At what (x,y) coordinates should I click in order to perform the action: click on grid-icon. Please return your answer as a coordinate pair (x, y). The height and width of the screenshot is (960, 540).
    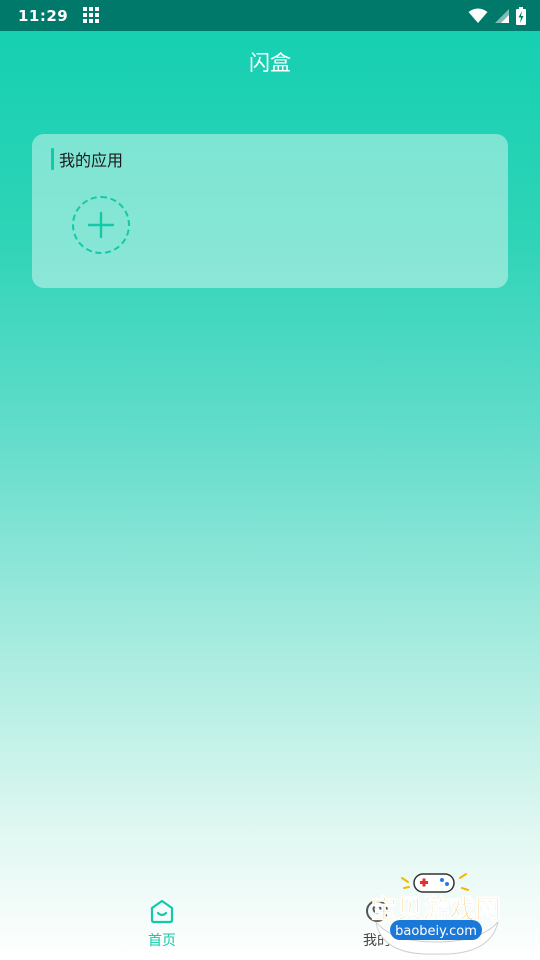
    Looking at the image, I should click on (92, 15).